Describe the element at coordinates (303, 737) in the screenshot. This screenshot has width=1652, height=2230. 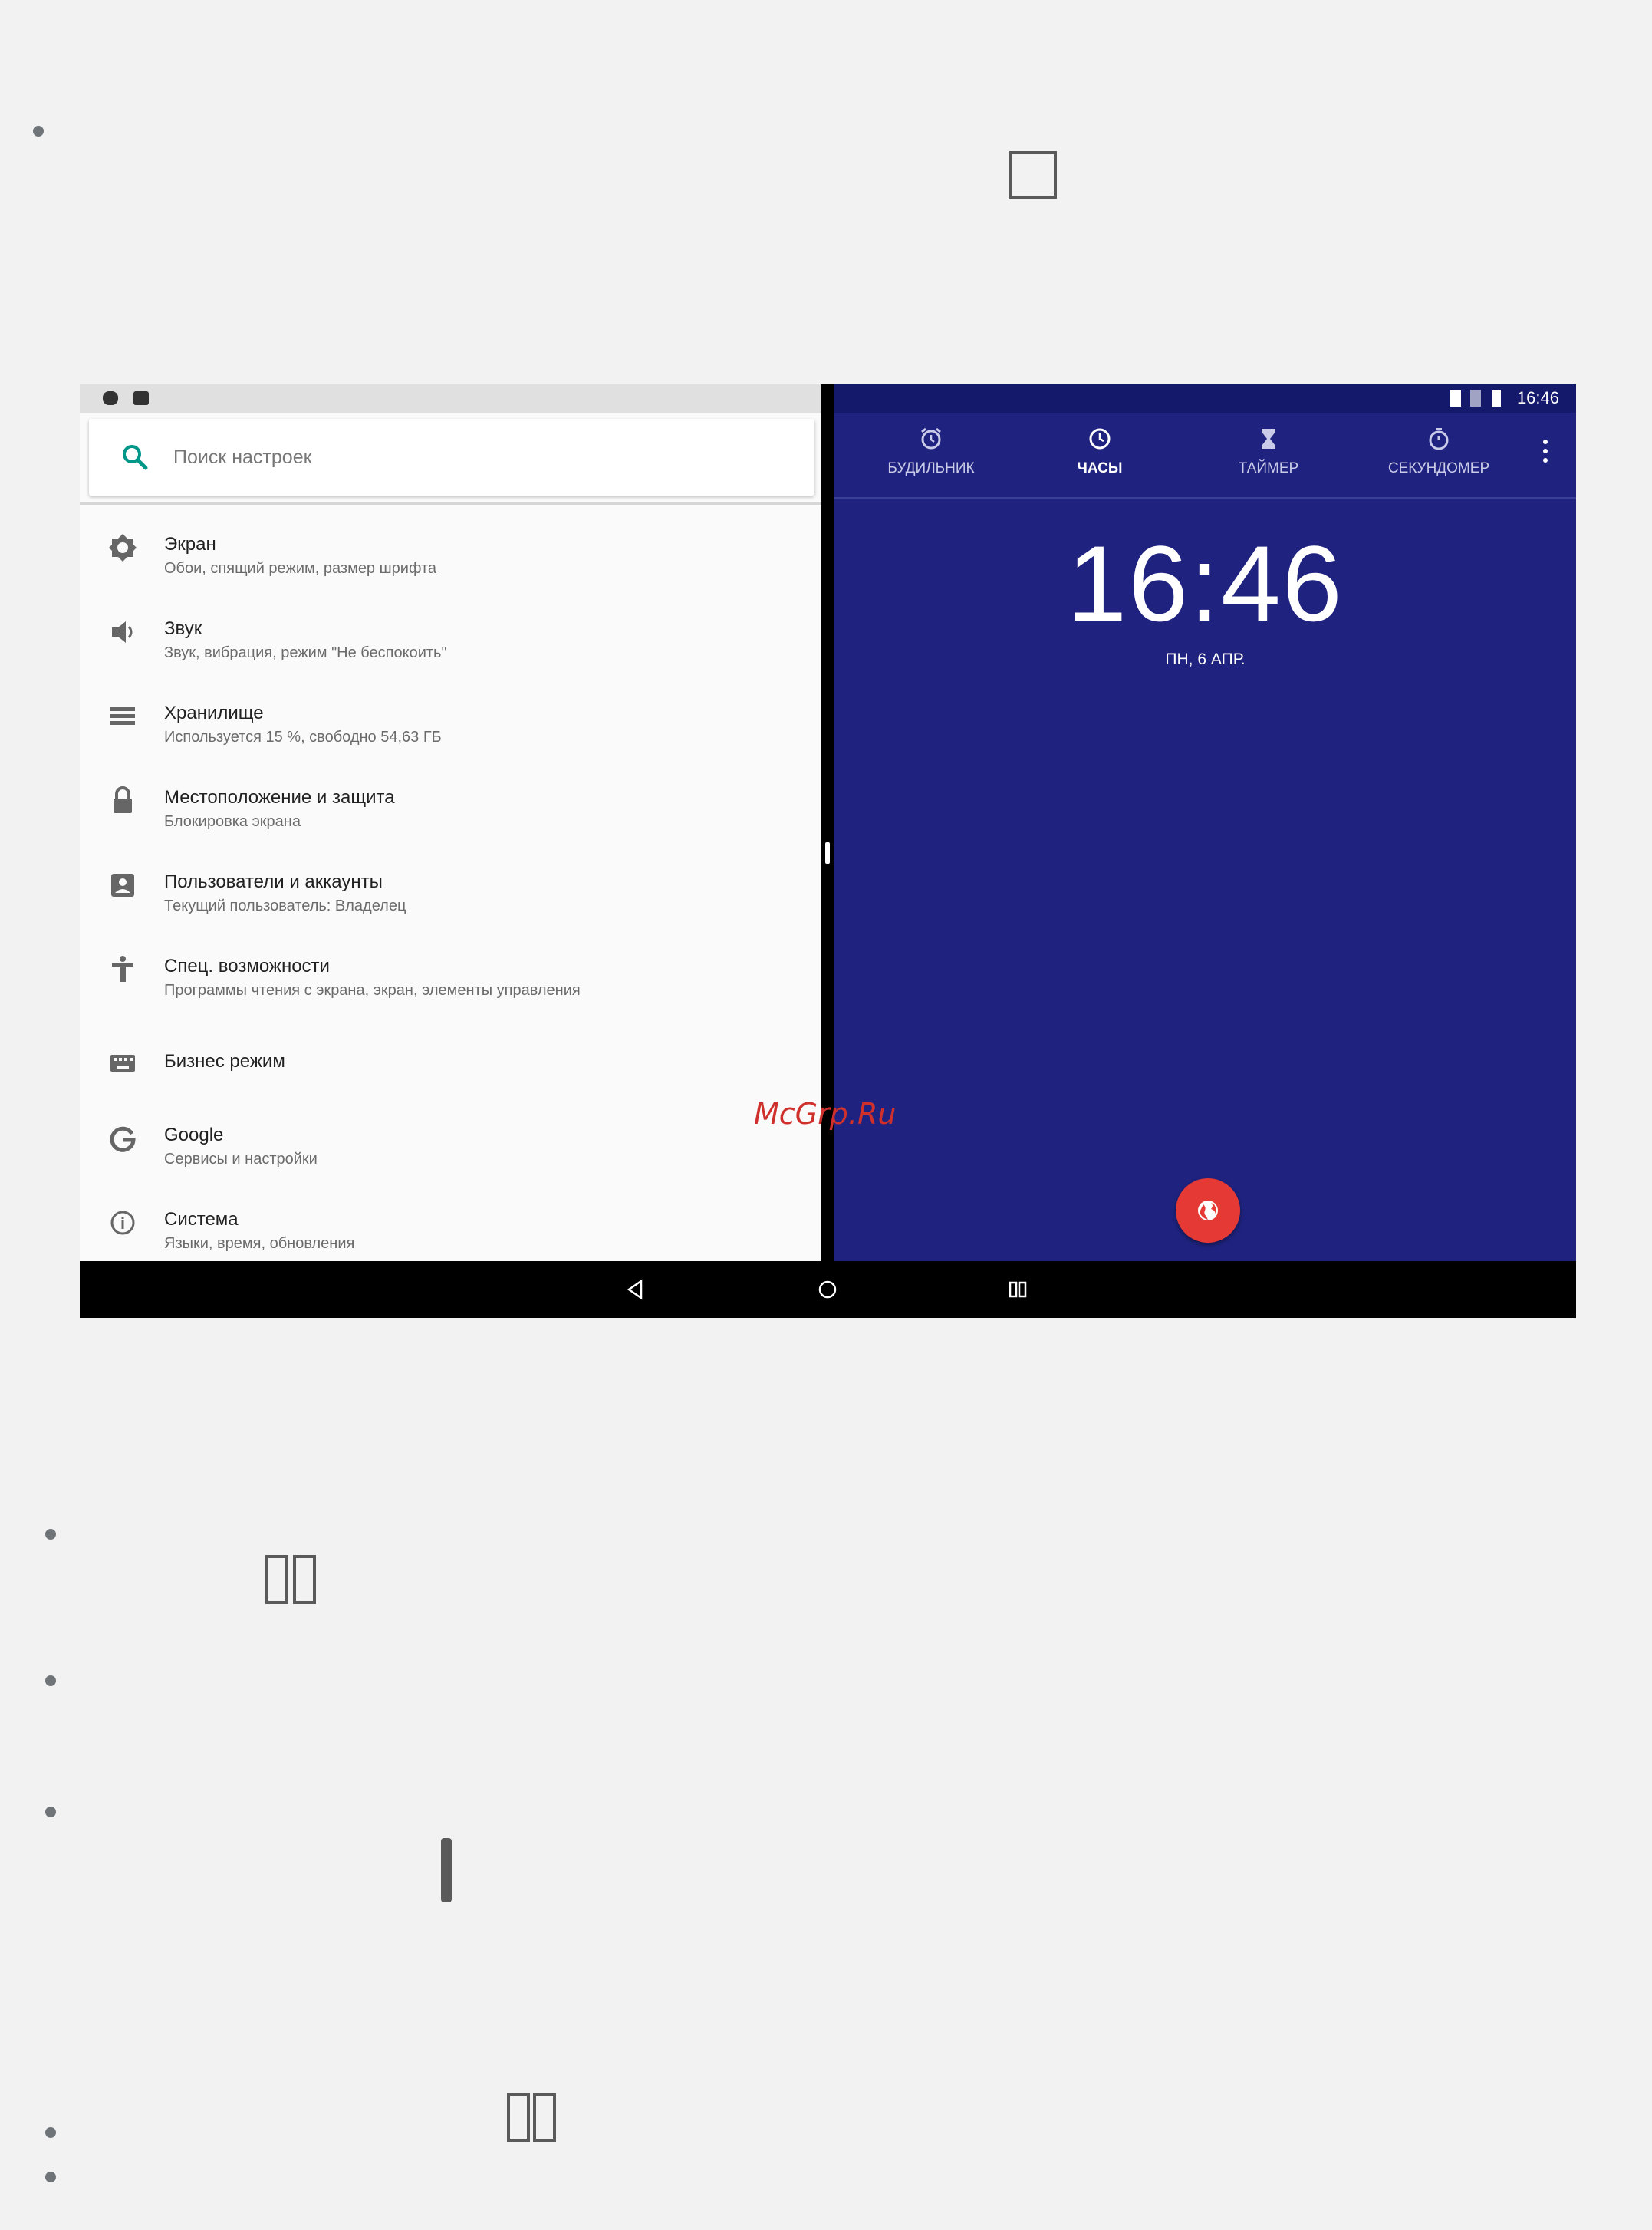
I see `settings-item-subtitle: Используется 15 %, свободно 54,63 ГБ` at that location.